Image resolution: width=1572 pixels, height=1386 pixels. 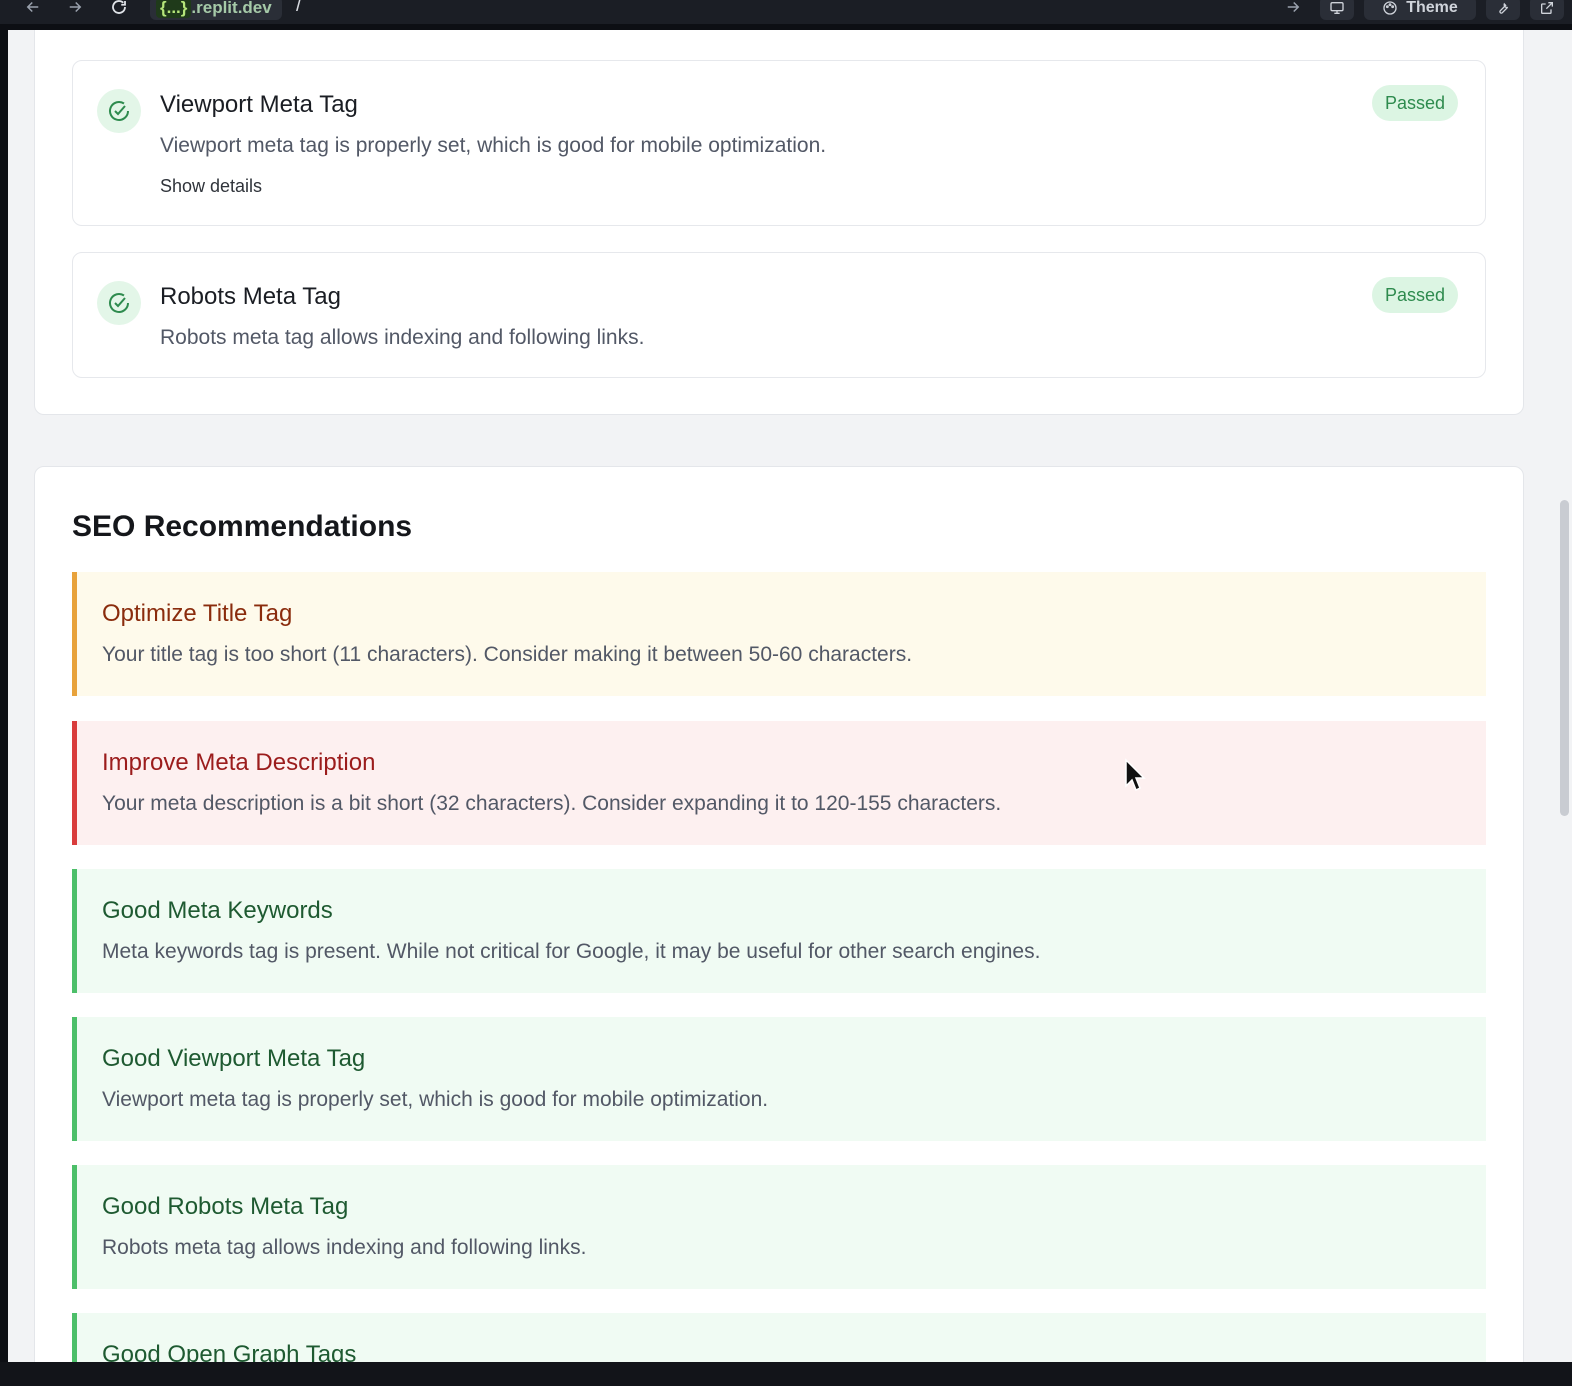 I want to click on scrollbar-thumb, so click(x=1564, y=658).